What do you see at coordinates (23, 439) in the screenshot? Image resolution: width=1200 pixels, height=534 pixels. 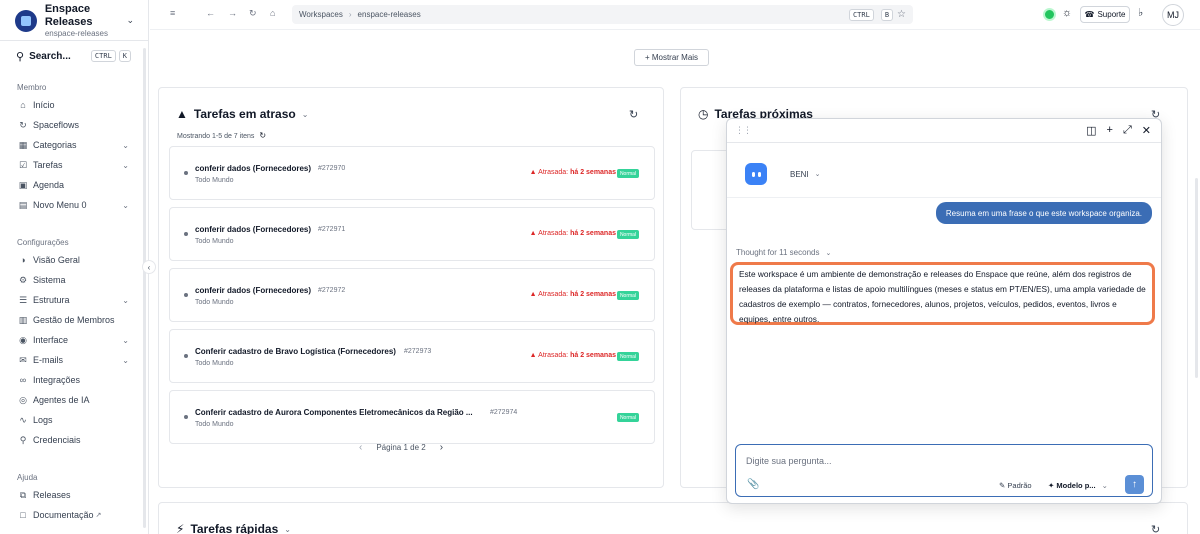 I see `key-icon: ⚲` at bounding box center [23, 439].